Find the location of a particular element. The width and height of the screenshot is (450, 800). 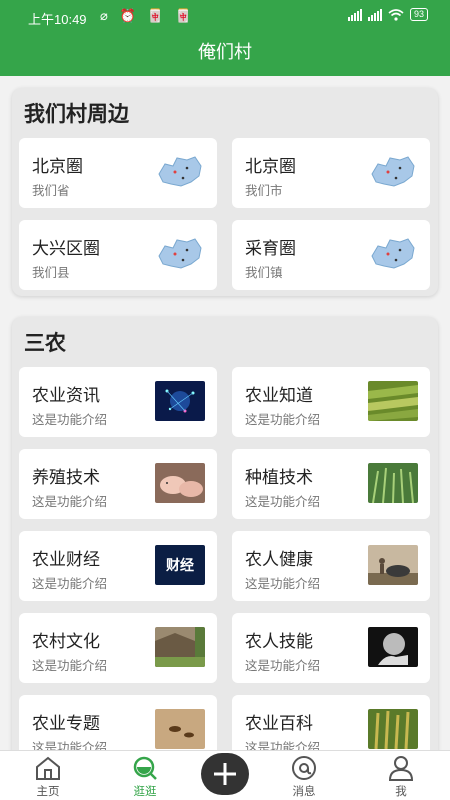

tile-title: 农业资讯 is located at coordinates (66, 395).